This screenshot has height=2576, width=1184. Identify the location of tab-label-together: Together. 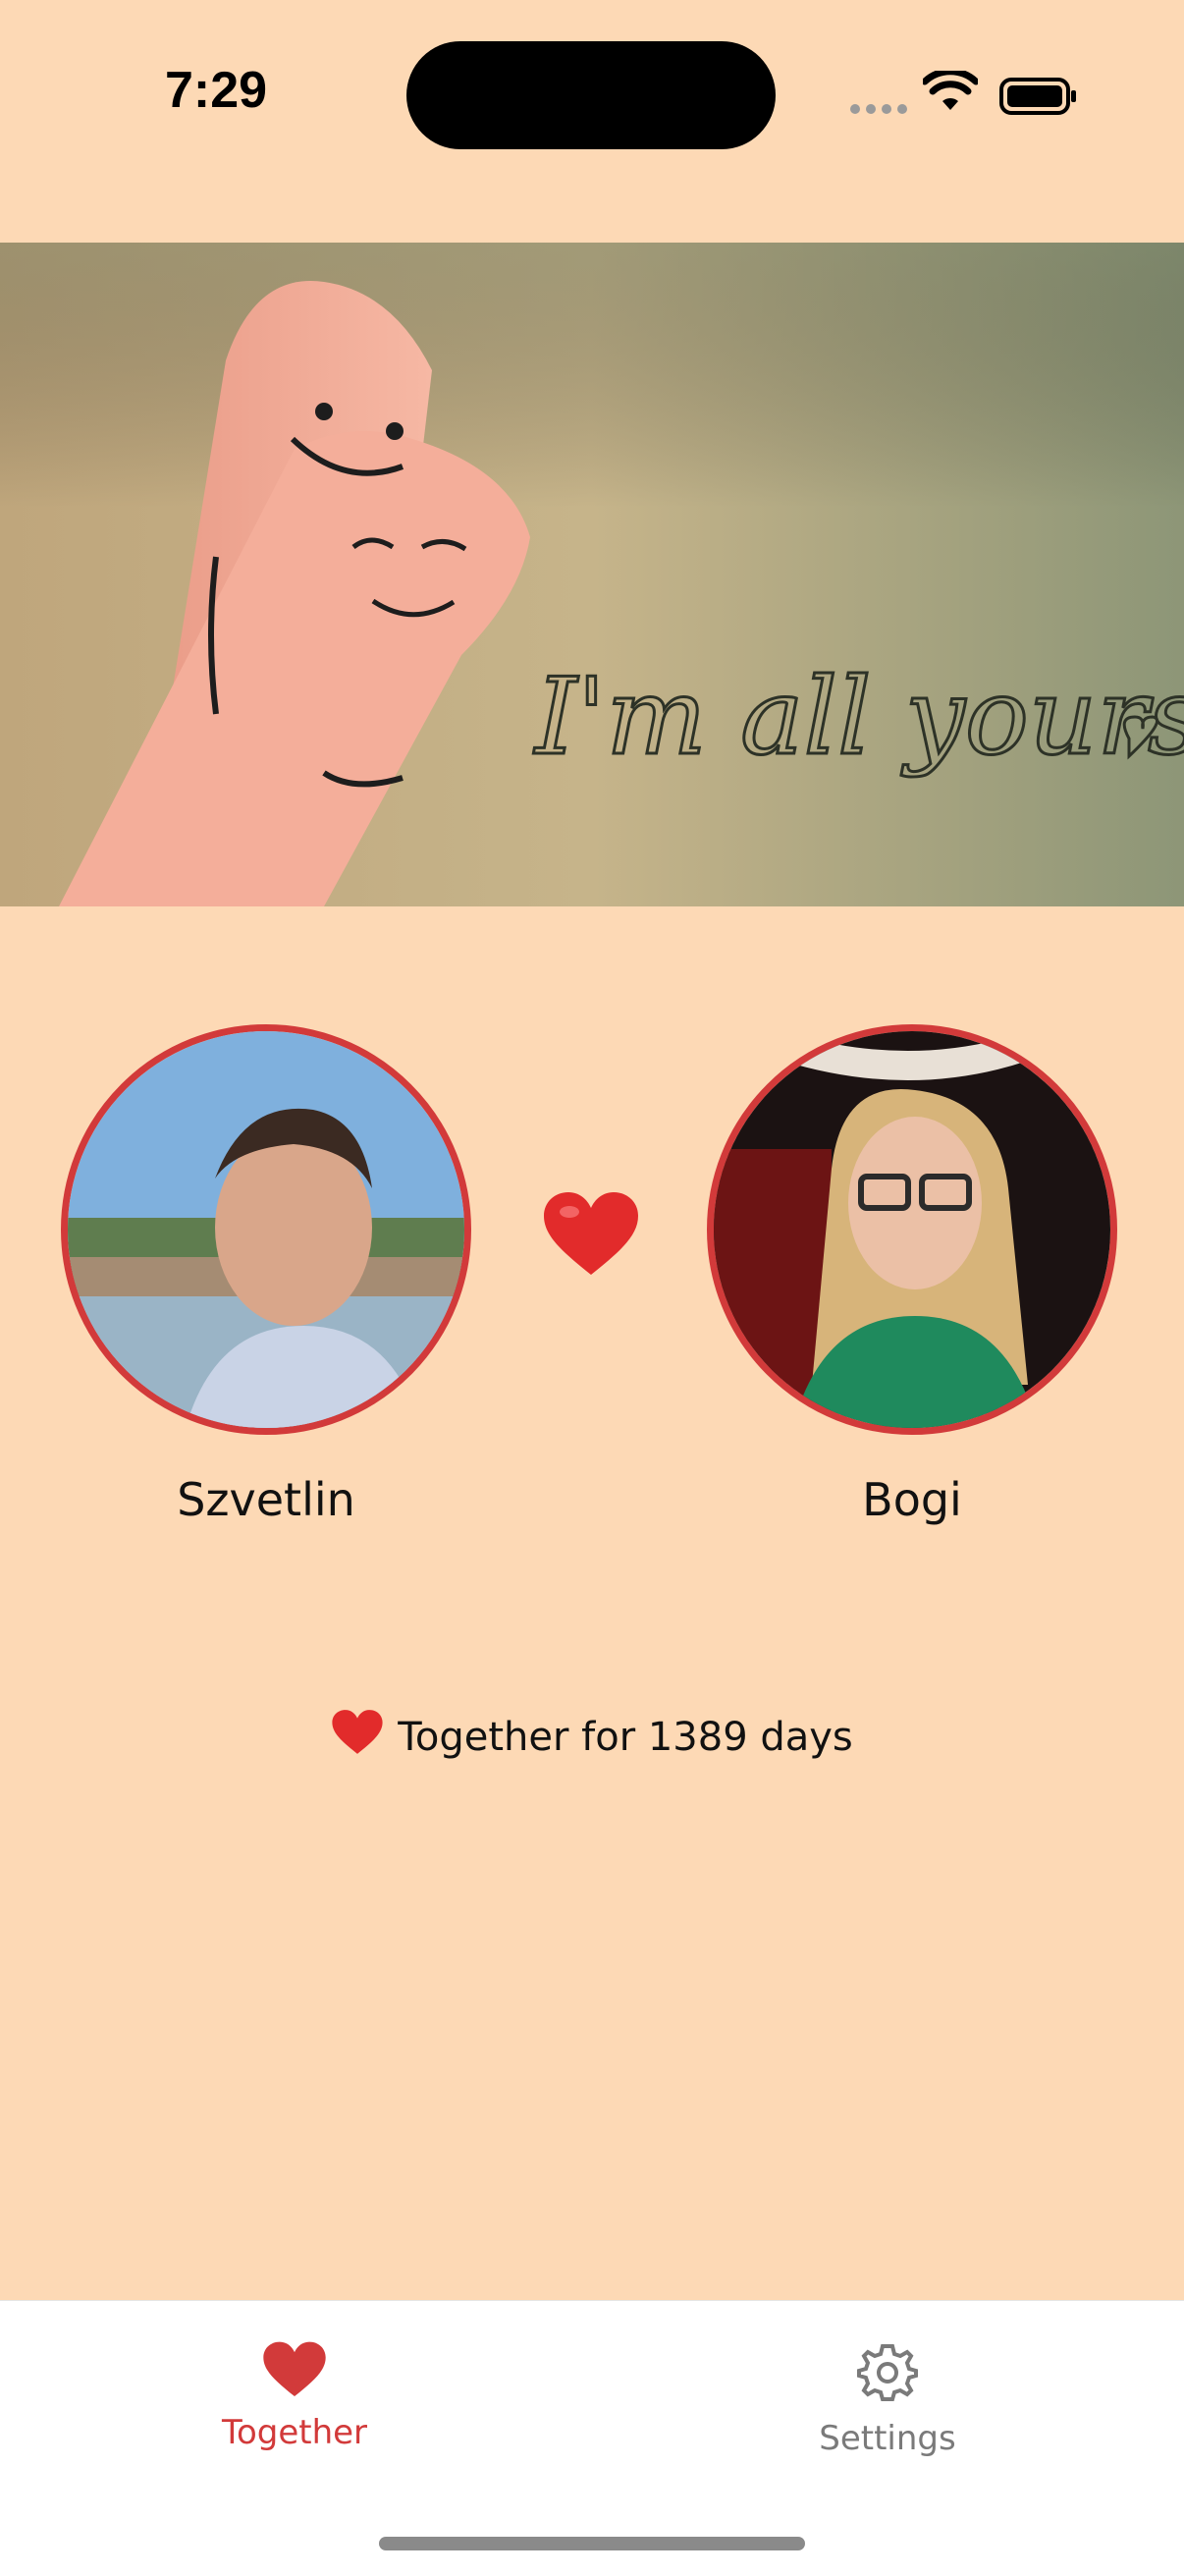
(294, 2432).